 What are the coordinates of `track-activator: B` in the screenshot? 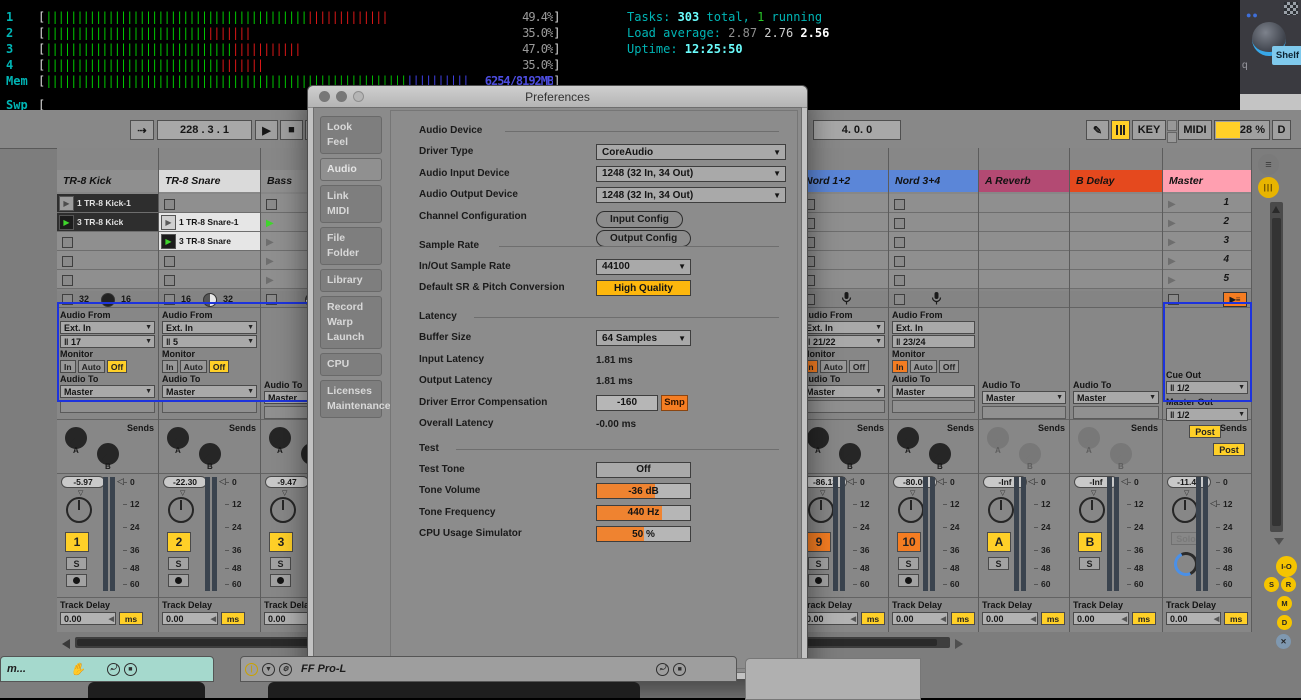 It's located at (1090, 542).